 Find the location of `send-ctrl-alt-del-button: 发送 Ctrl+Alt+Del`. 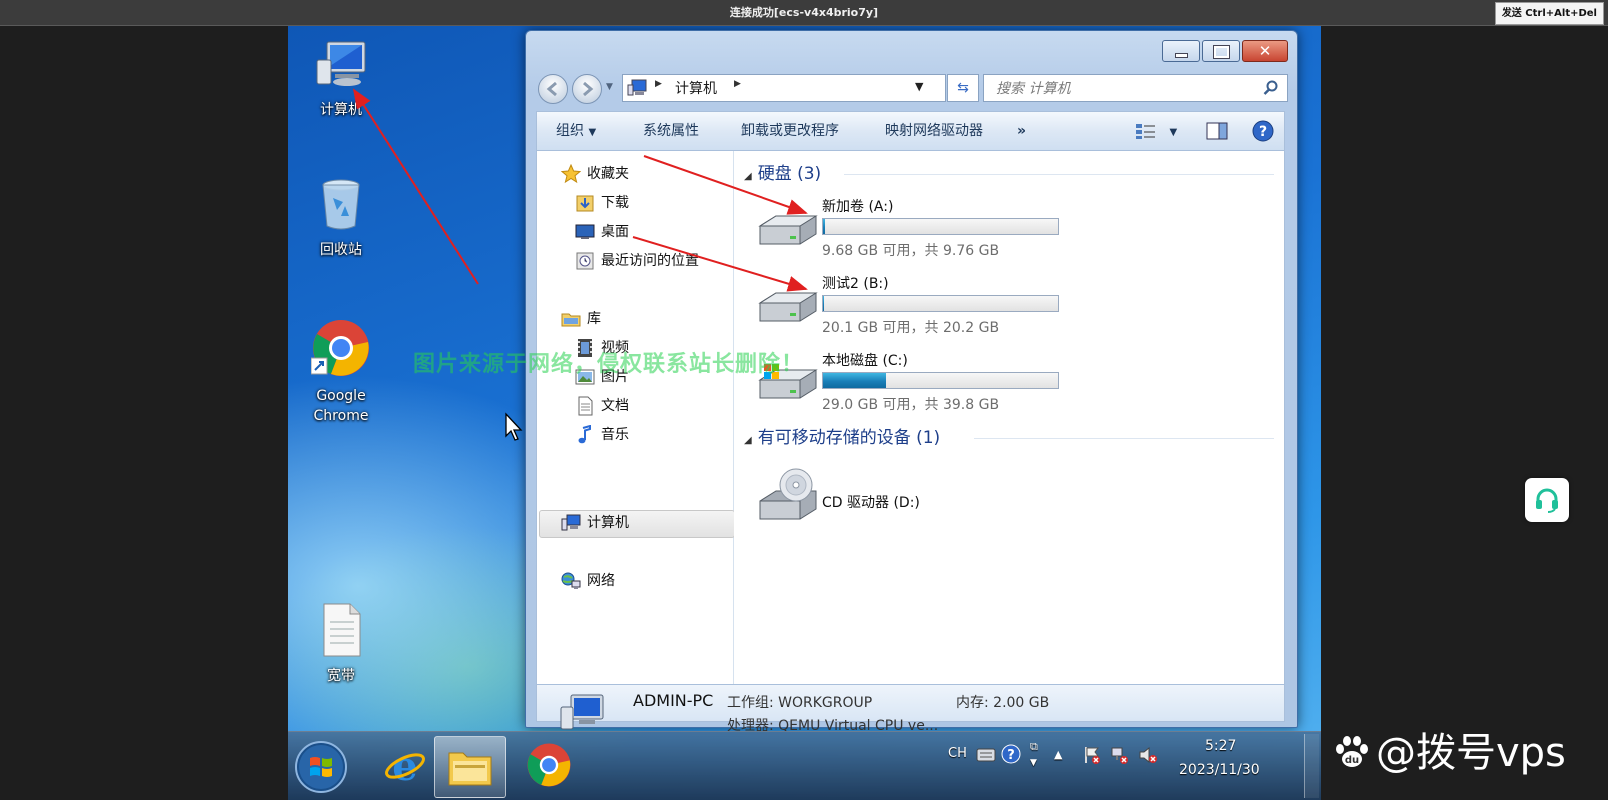

send-ctrl-alt-del-button: 发送 Ctrl+Alt+Del is located at coordinates (1549, 13).